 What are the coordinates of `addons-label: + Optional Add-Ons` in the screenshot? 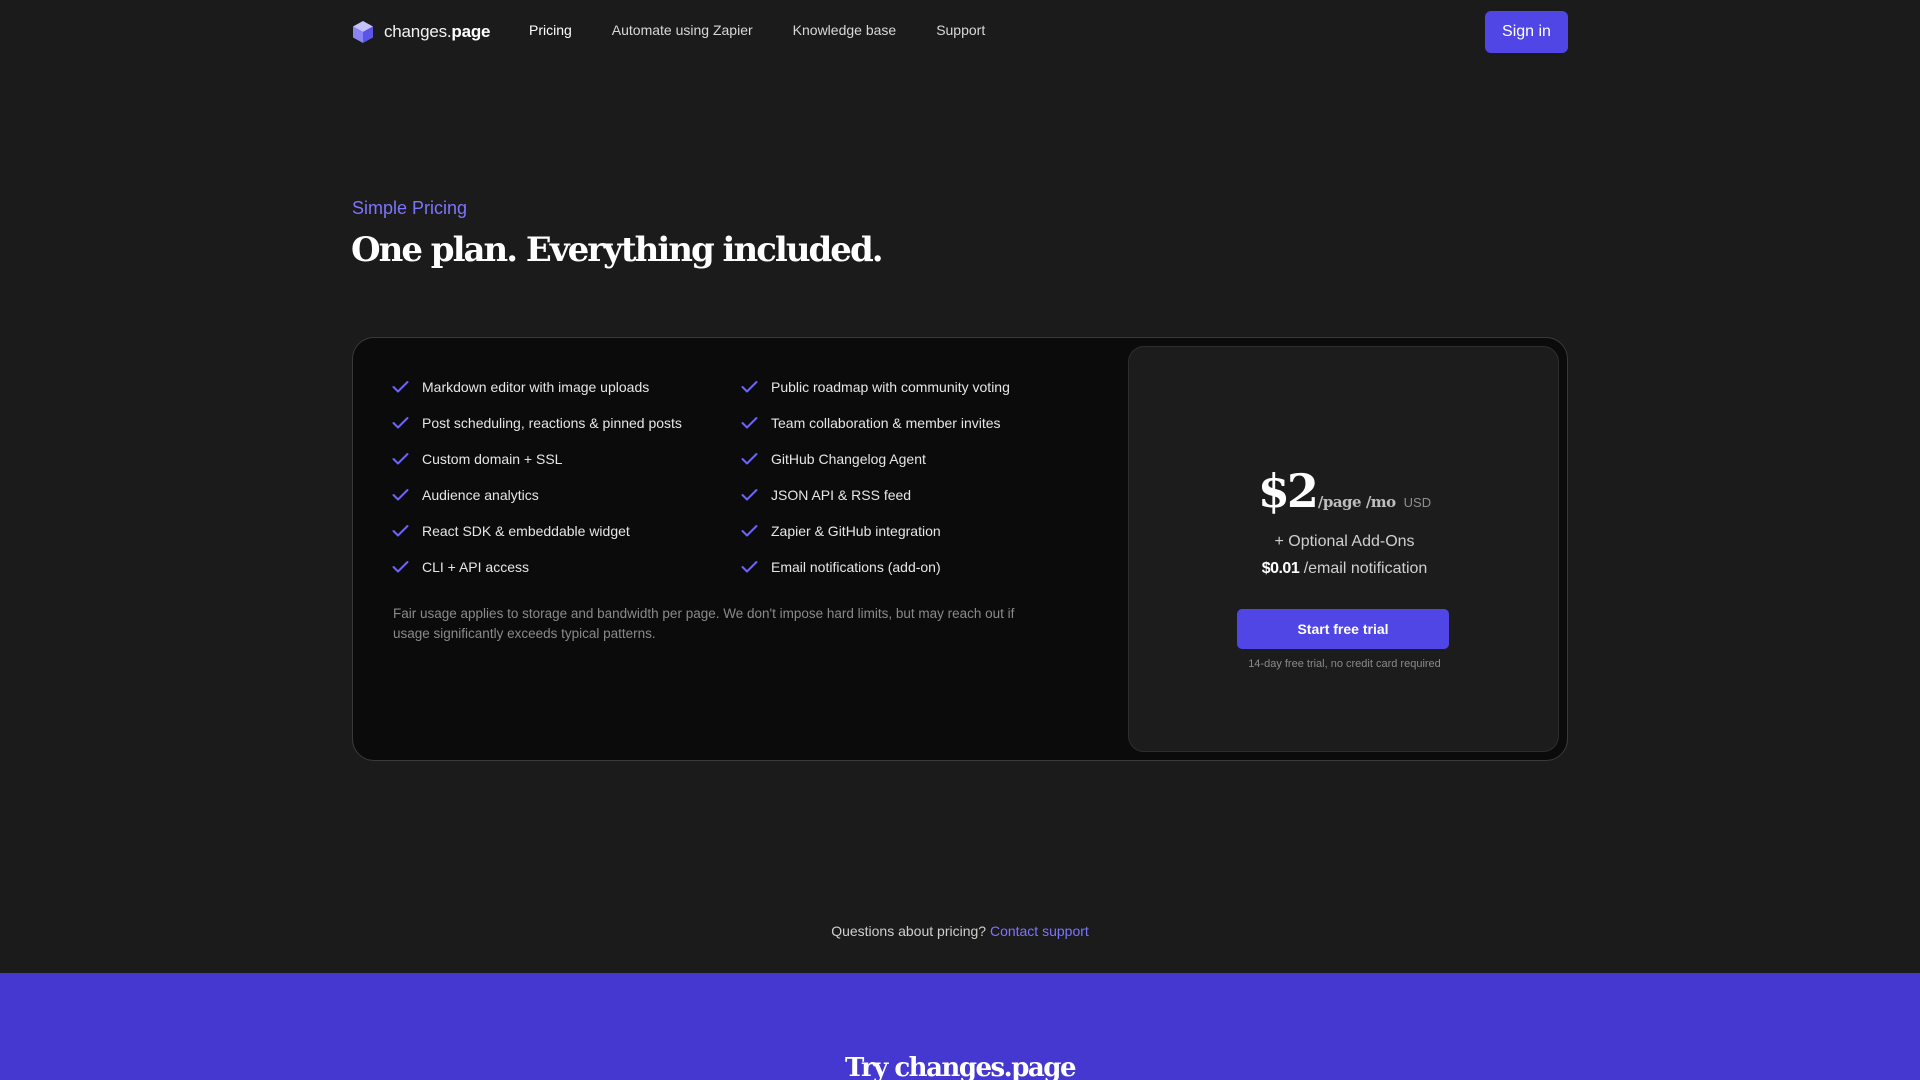 It's located at (1344, 541).